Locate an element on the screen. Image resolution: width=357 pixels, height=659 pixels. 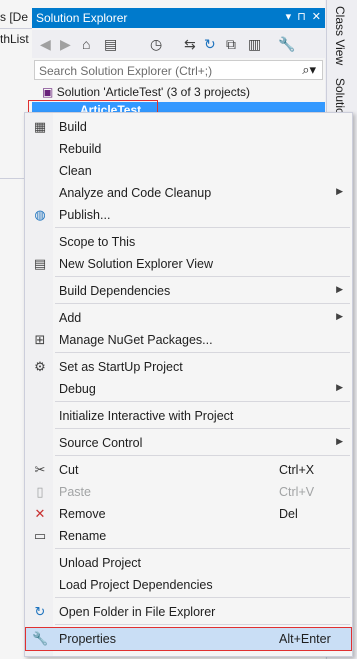
panel-toolbar: ◀ ▶ ⌂ ▤ ◷ ⇆ ↻ ⧉ ▥ 🔧 is located at coordinates (178, 44).